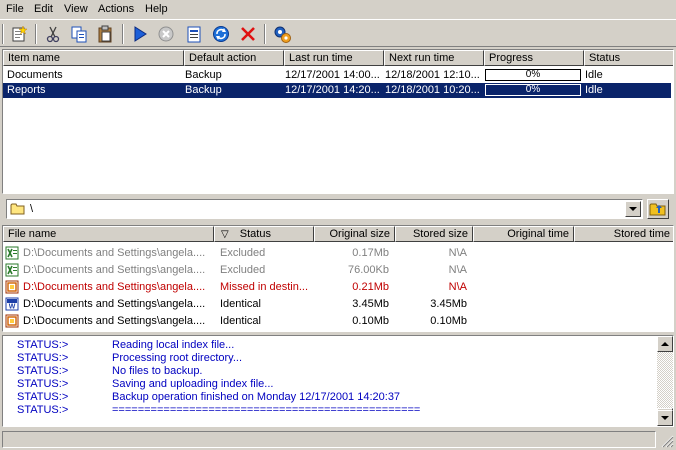 The width and height of the screenshot is (676, 450). What do you see at coordinates (93, 58) in the screenshot?
I see `column-item-name: Item name` at bounding box center [93, 58].